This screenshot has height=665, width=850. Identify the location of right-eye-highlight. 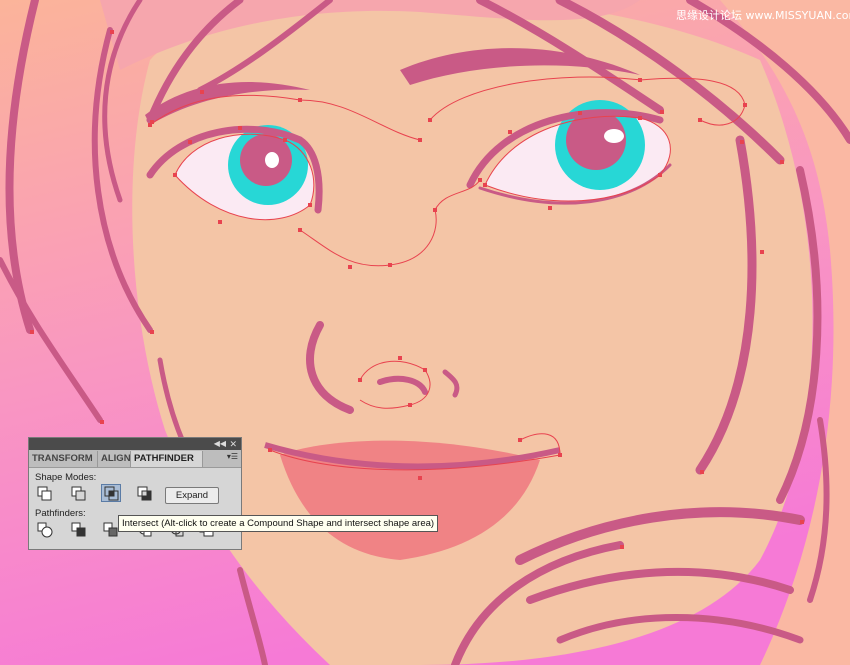
(614, 136).